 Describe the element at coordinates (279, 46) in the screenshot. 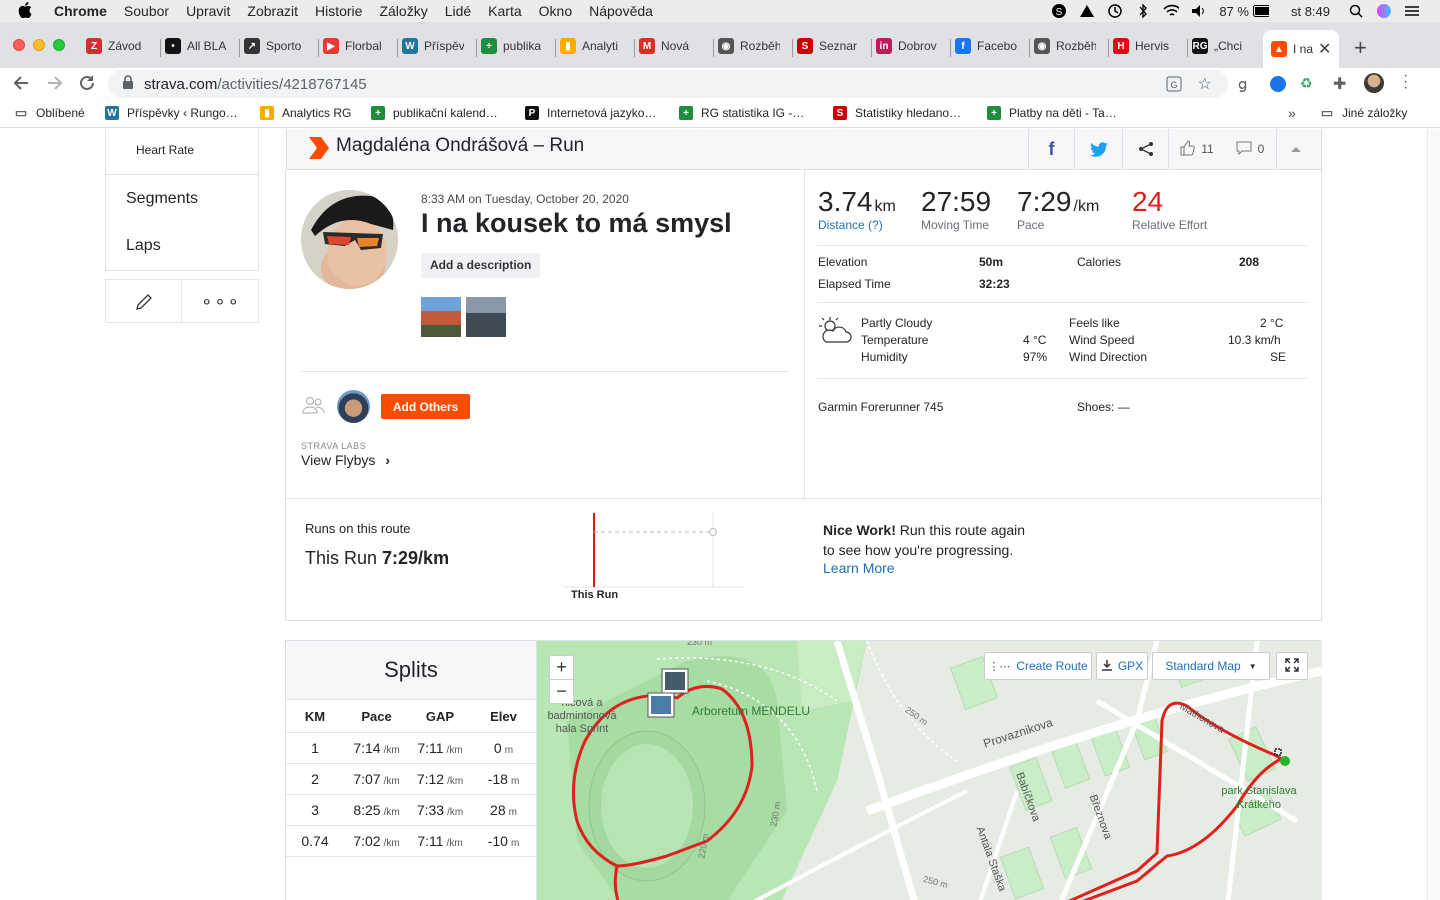

I see `browser-tab: ↗ Sporto` at that location.